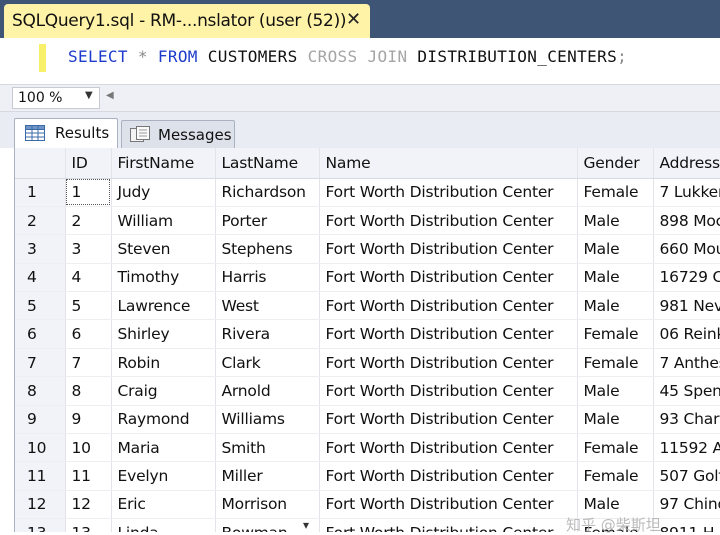 The height and width of the screenshot is (535, 720). I want to click on cell-firstname: Craig, so click(163, 391).